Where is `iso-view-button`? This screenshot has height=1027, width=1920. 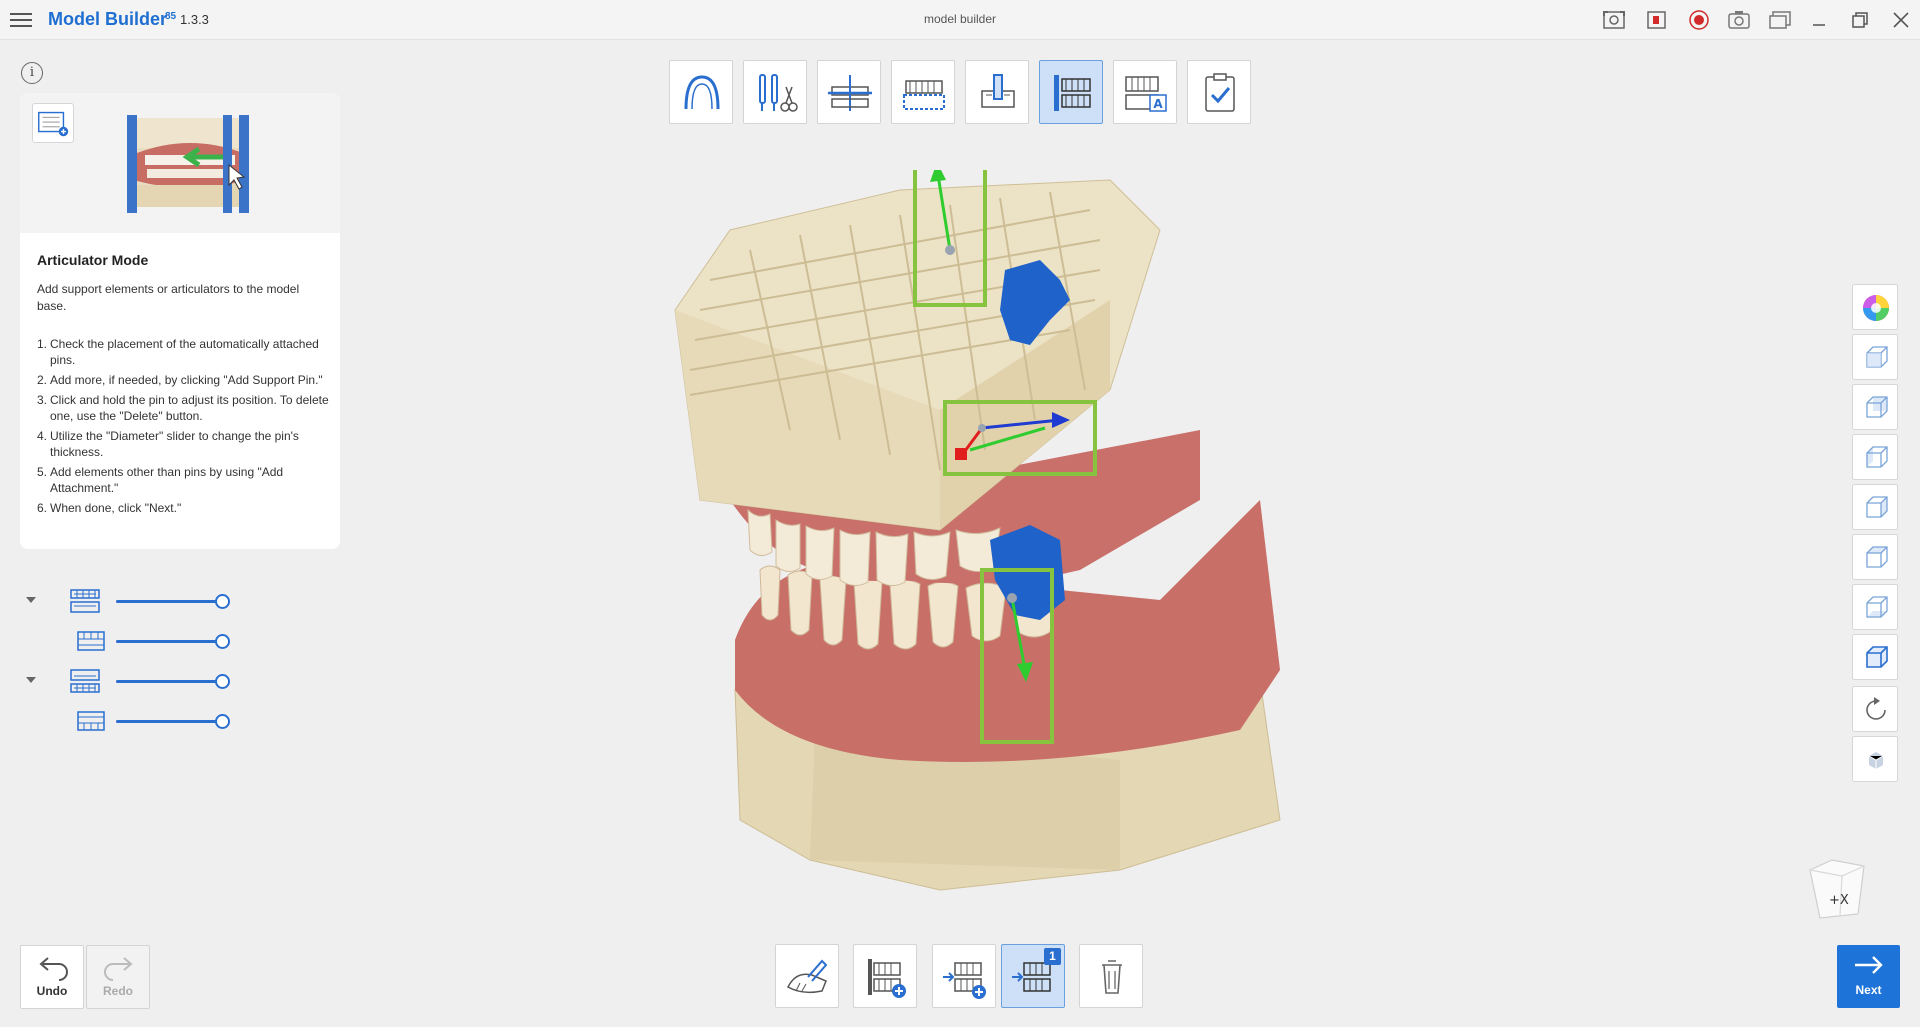
iso-view-button is located at coordinates (1875, 657).